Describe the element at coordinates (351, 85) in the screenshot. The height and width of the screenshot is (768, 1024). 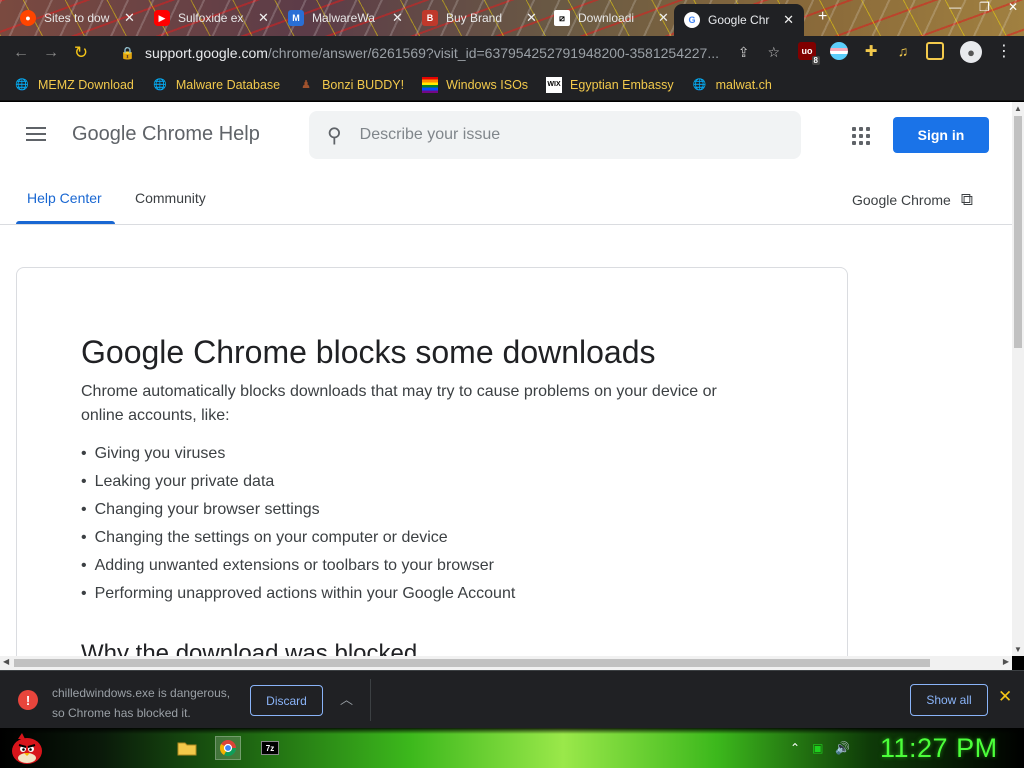
I see `bookmark-bonzi: ♟ Bonzi BUDDY!` at that location.